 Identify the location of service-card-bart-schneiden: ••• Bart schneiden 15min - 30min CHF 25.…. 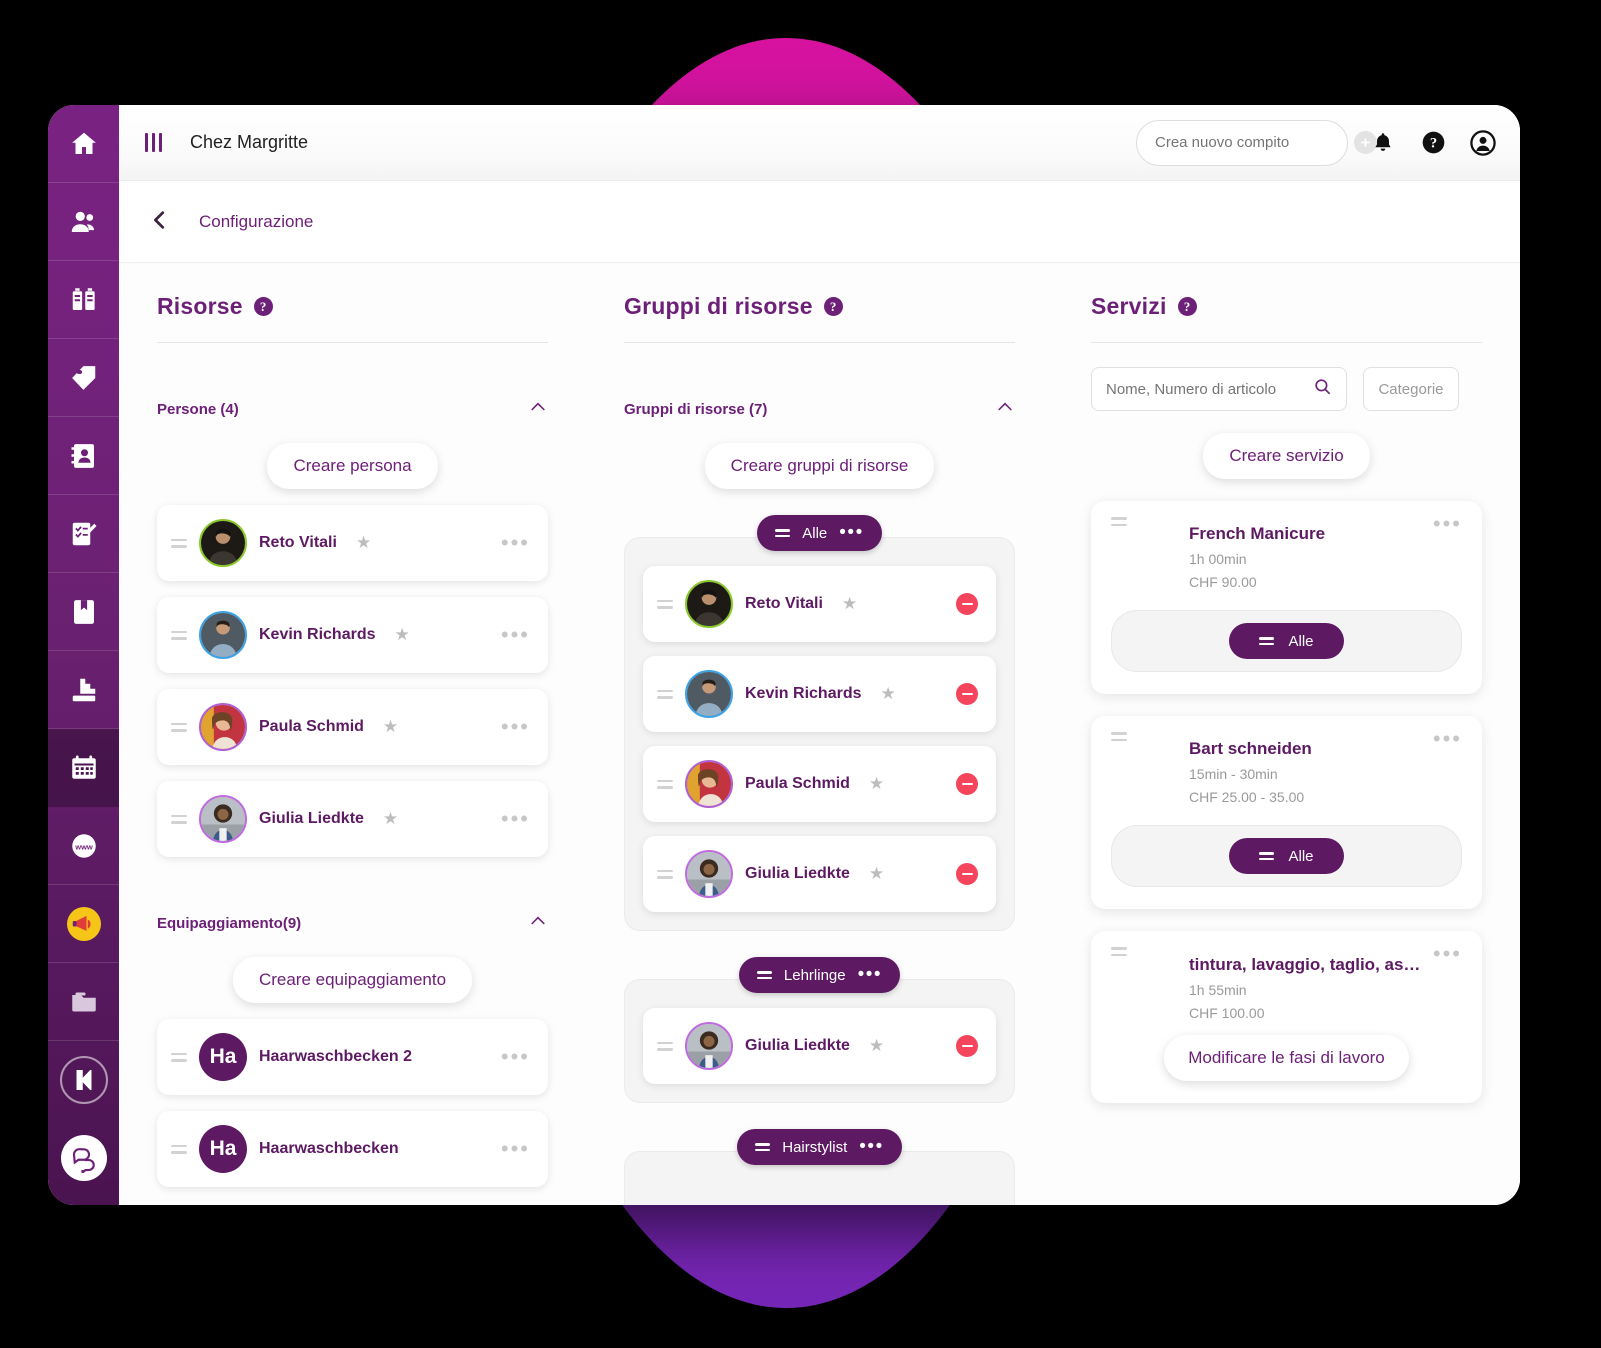
(1286, 813).